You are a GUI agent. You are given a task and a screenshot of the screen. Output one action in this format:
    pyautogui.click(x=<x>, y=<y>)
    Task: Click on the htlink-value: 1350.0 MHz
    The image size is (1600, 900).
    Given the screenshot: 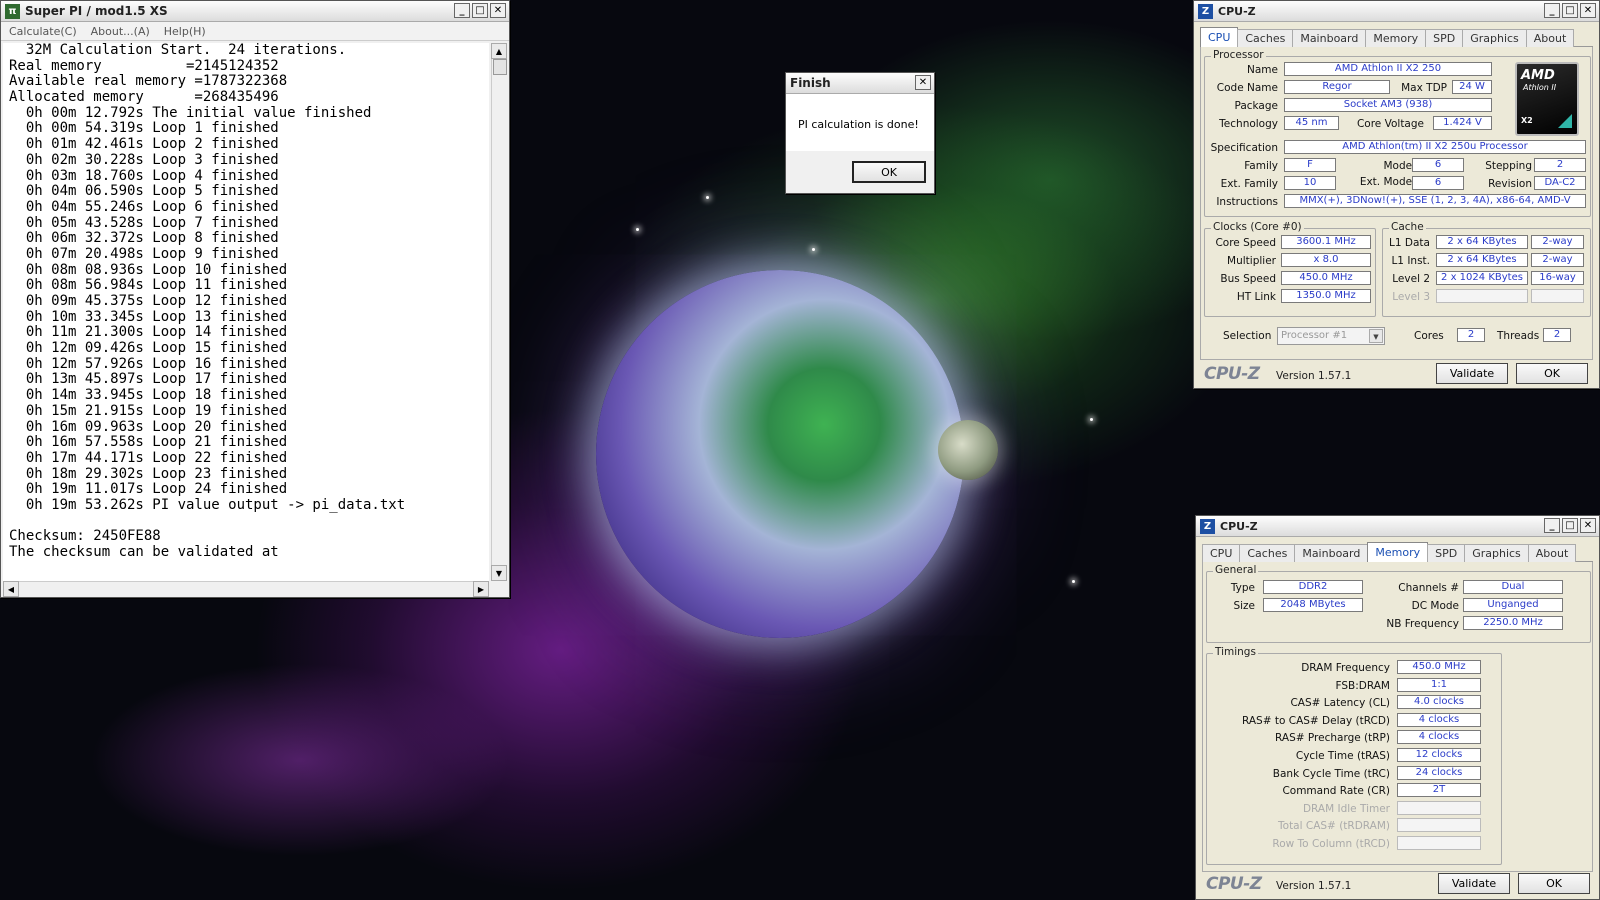 What is the action you would take?
    pyautogui.click(x=1326, y=296)
    